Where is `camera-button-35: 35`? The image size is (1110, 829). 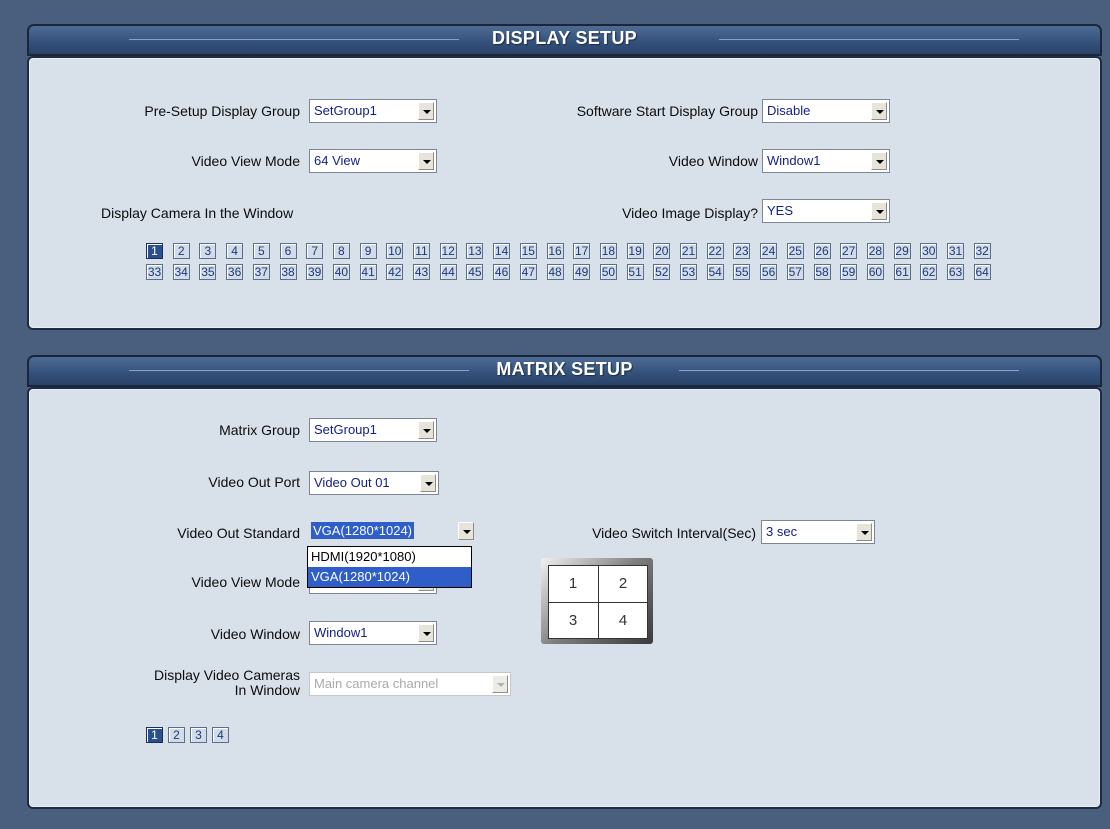 camera-button-35: 35 is located at coordinates (208, 272).